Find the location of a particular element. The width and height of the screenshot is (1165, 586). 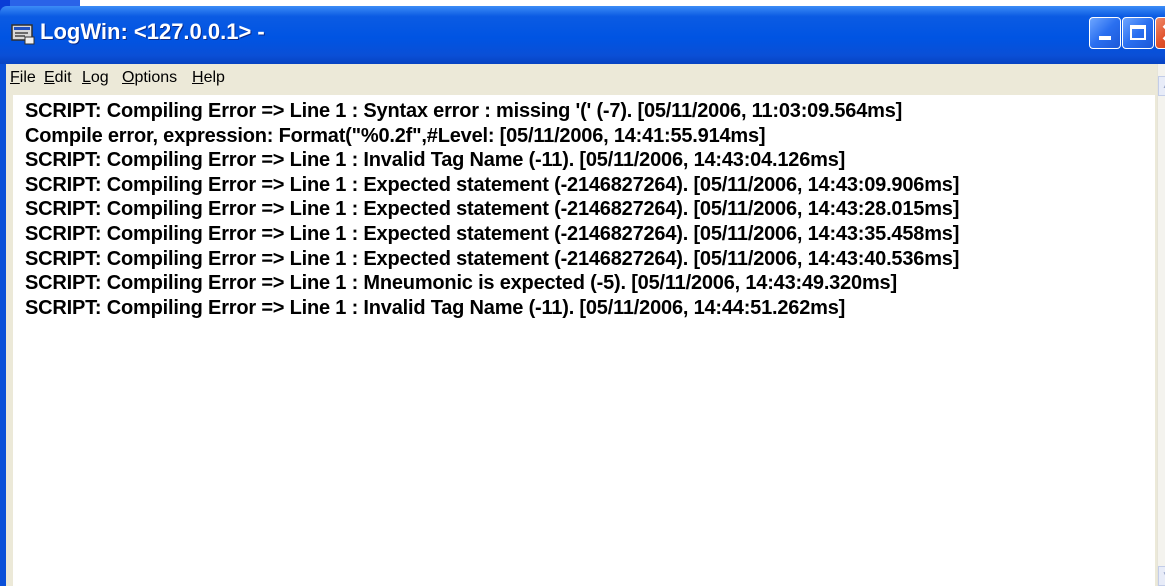

menu-log: Log is located at coordinates (95, 78).